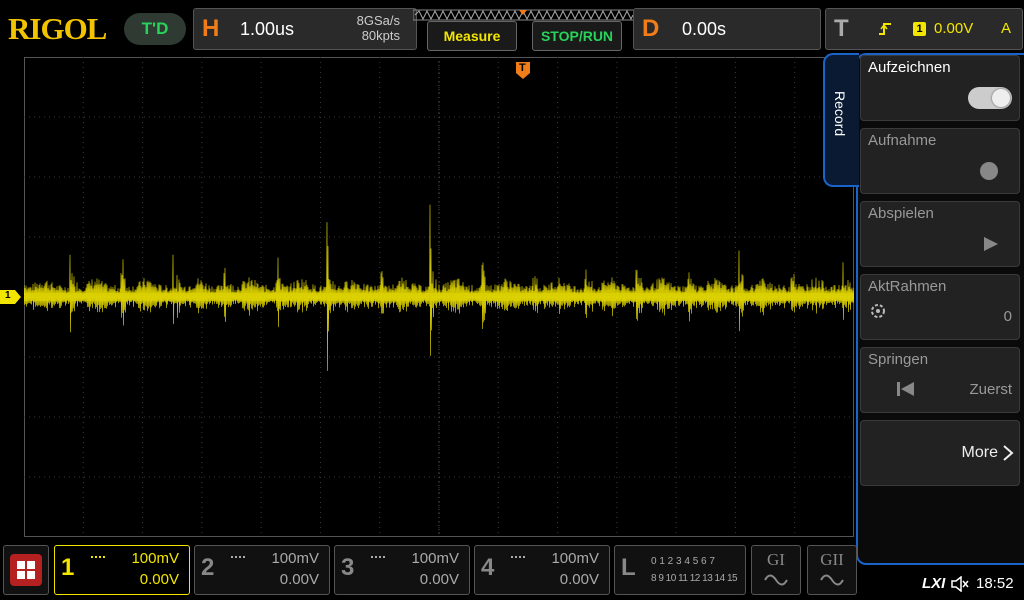  I want to click on channel-number: 2, so click(208, 567).